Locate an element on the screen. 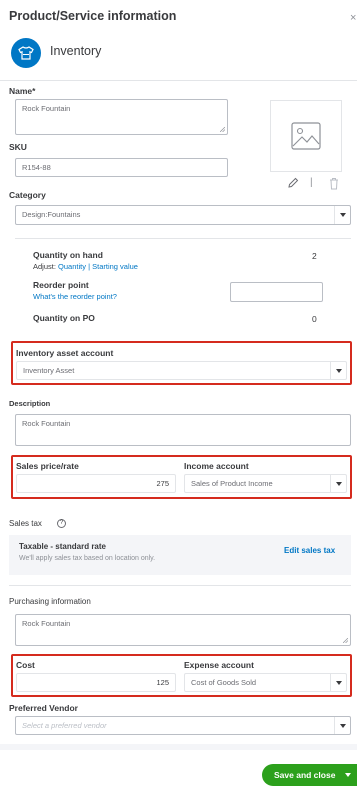 This screenshot has width=357, height=791. name-value: Rock Fountain is located at coordinates (46, 108).